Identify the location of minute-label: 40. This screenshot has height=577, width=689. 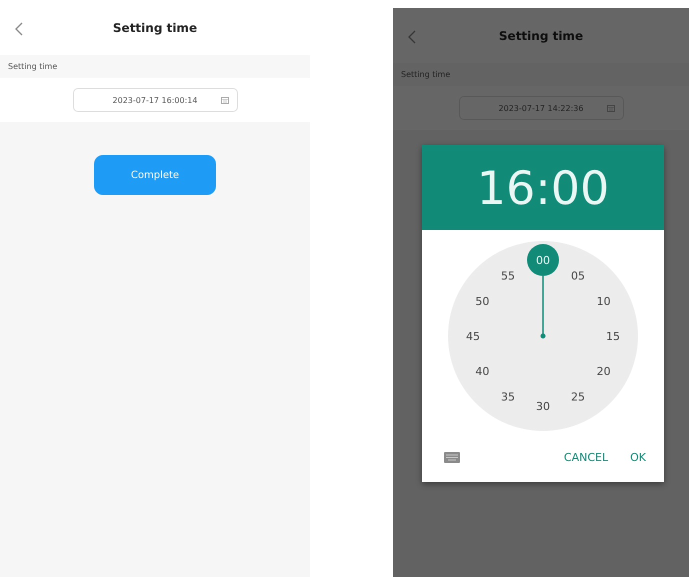
(482, 371).